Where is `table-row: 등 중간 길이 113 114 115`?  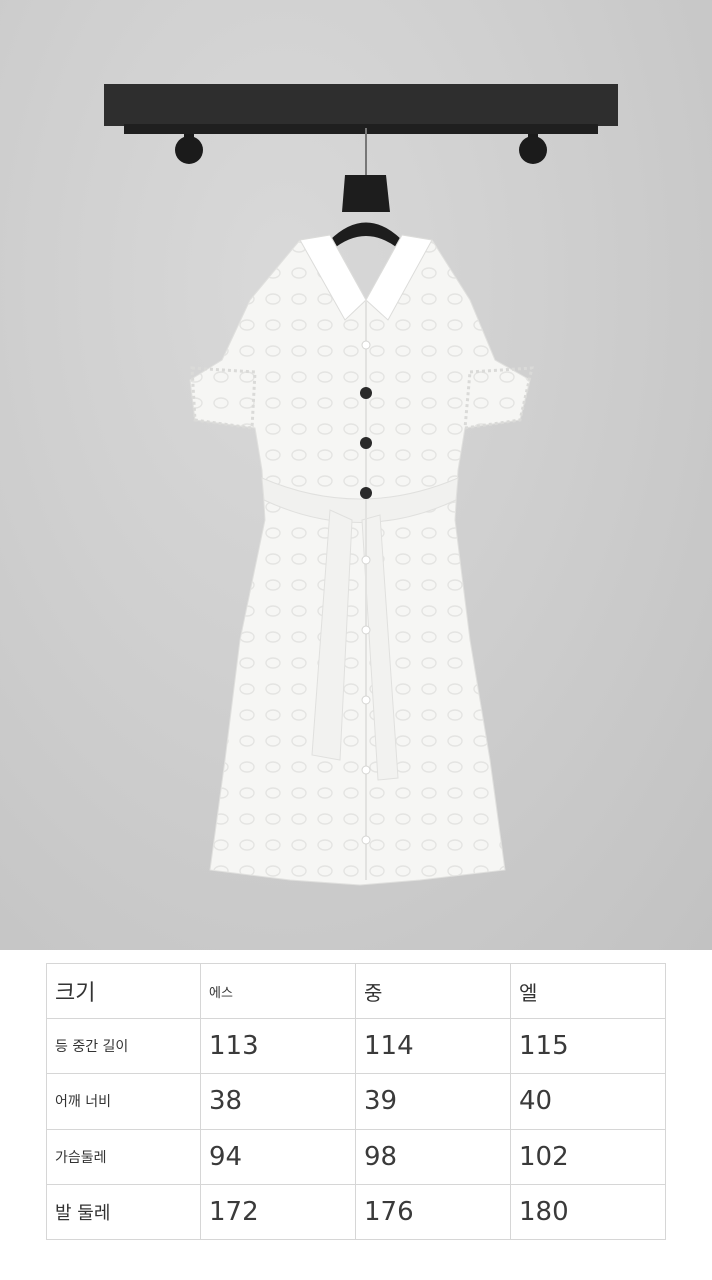 table-row: 등 중간 길이 113 114 115 is located at coordinates (356, 1046).